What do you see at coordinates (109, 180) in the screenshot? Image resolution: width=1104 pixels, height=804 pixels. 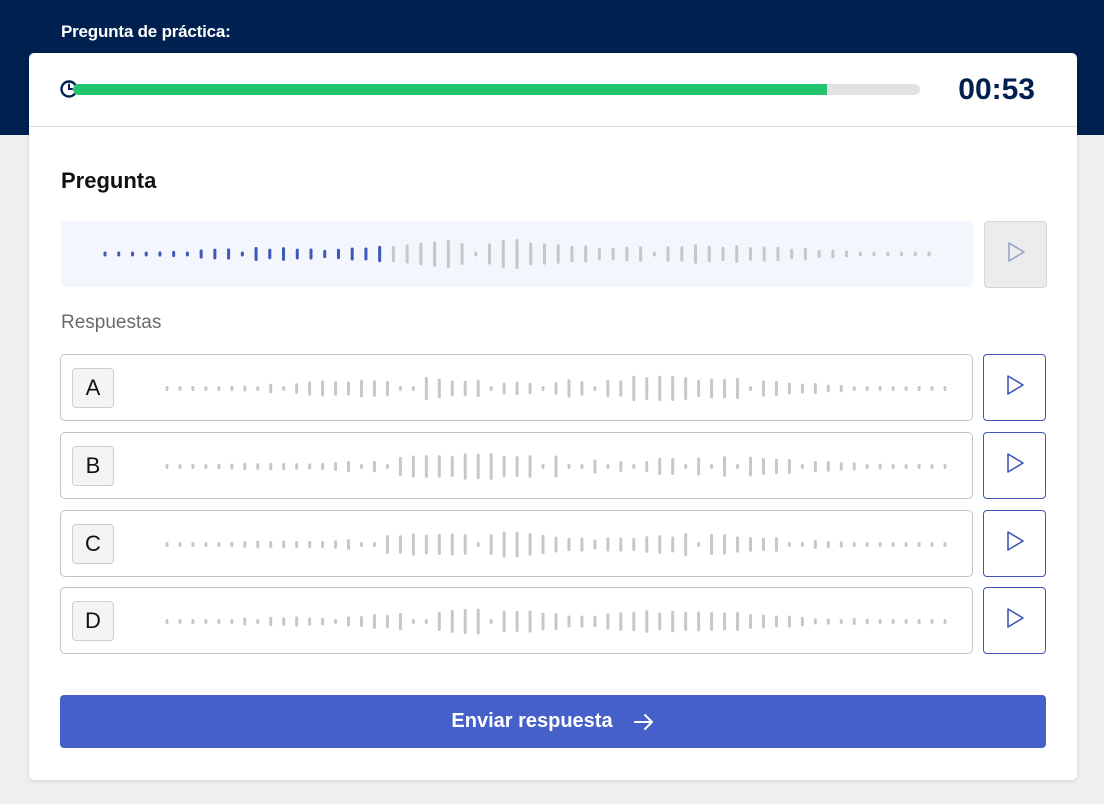 I see `question-title: Pregunta` at bounding box center [109, 180].